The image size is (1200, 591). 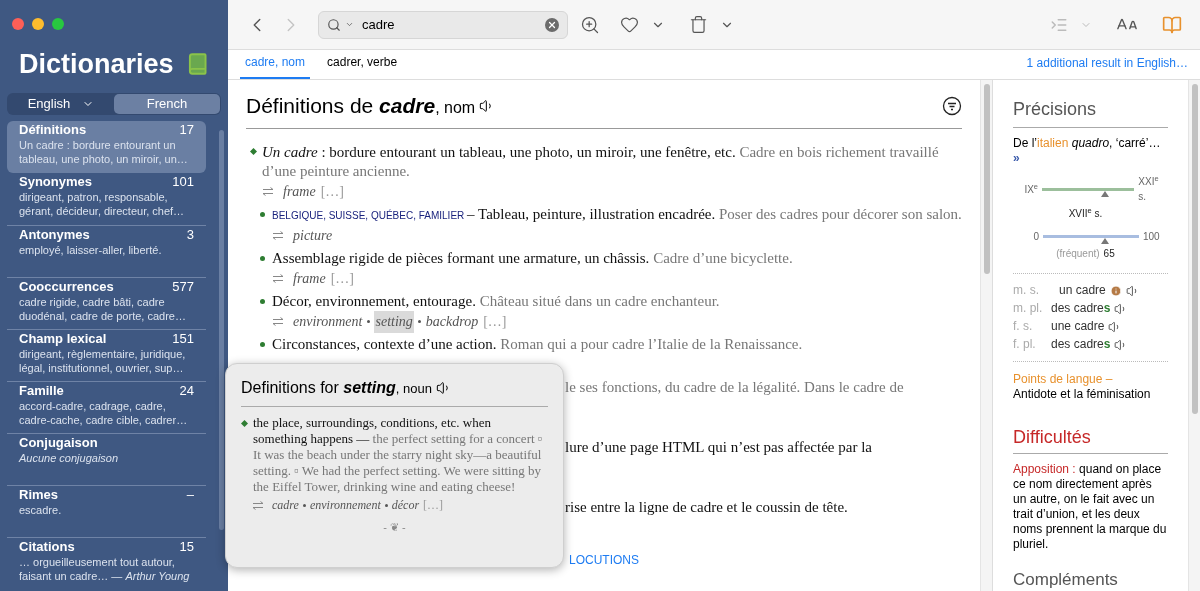 What do you see at coordinates (1151, 237) in the screenshot?
I see `scale-end-label: 100` at bounding box center [1151, 237].